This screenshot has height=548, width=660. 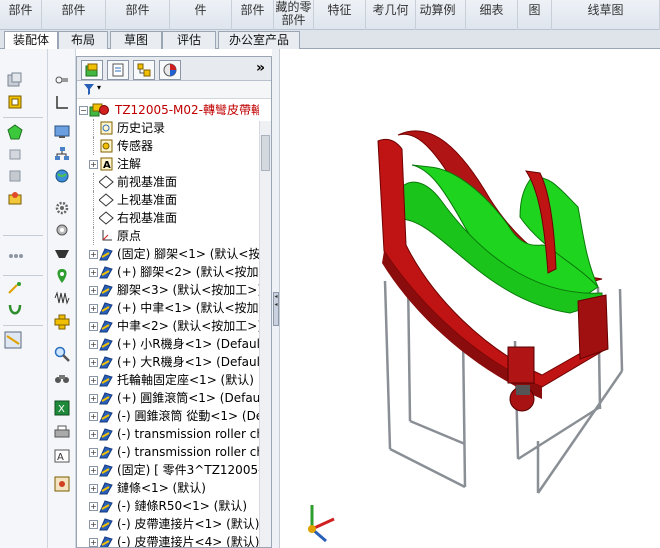 What do you see at coordinates (168, 290) in the screenshot?
I see `tree-item: + 腳架<3> (默认<按加工>)` at bounding box center [168, 290].